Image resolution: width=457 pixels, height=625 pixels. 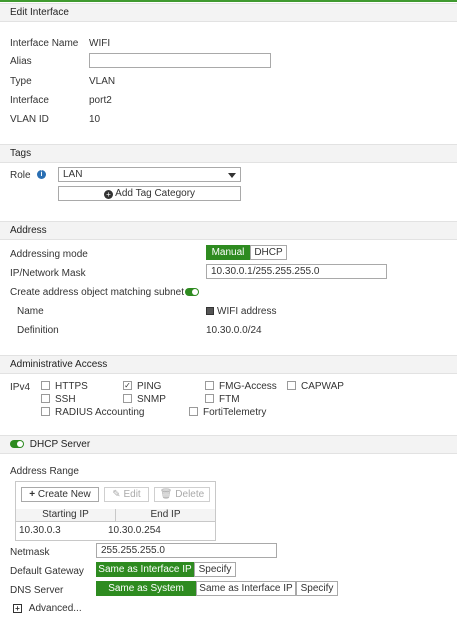 I want to click on pencil-icon: ✎, so click(x=116, y=494).